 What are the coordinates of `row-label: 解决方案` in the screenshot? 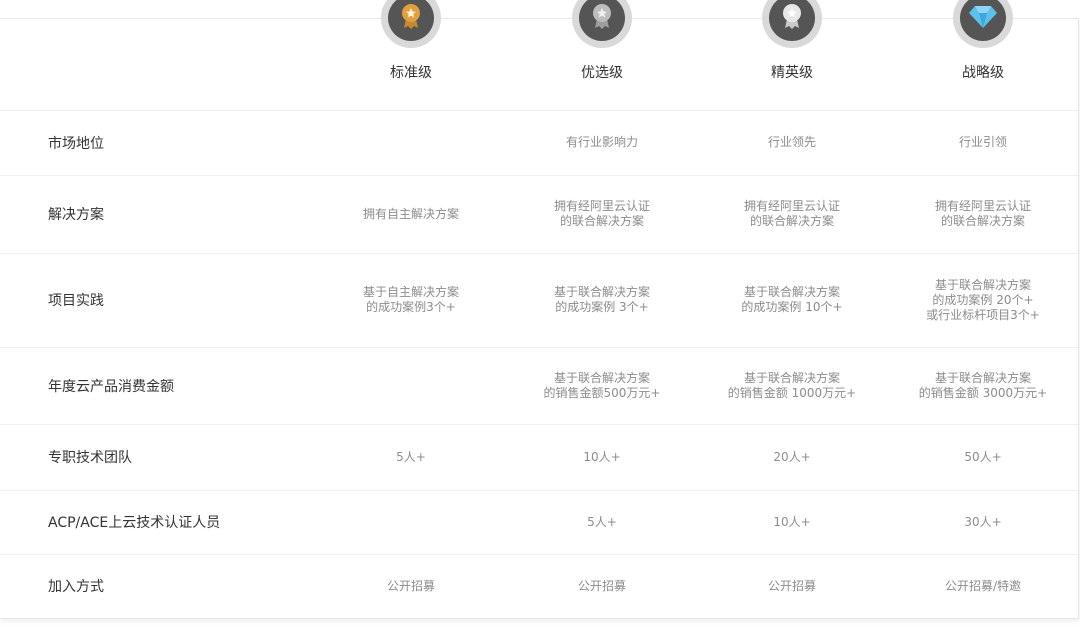 It's located at (76, 215).